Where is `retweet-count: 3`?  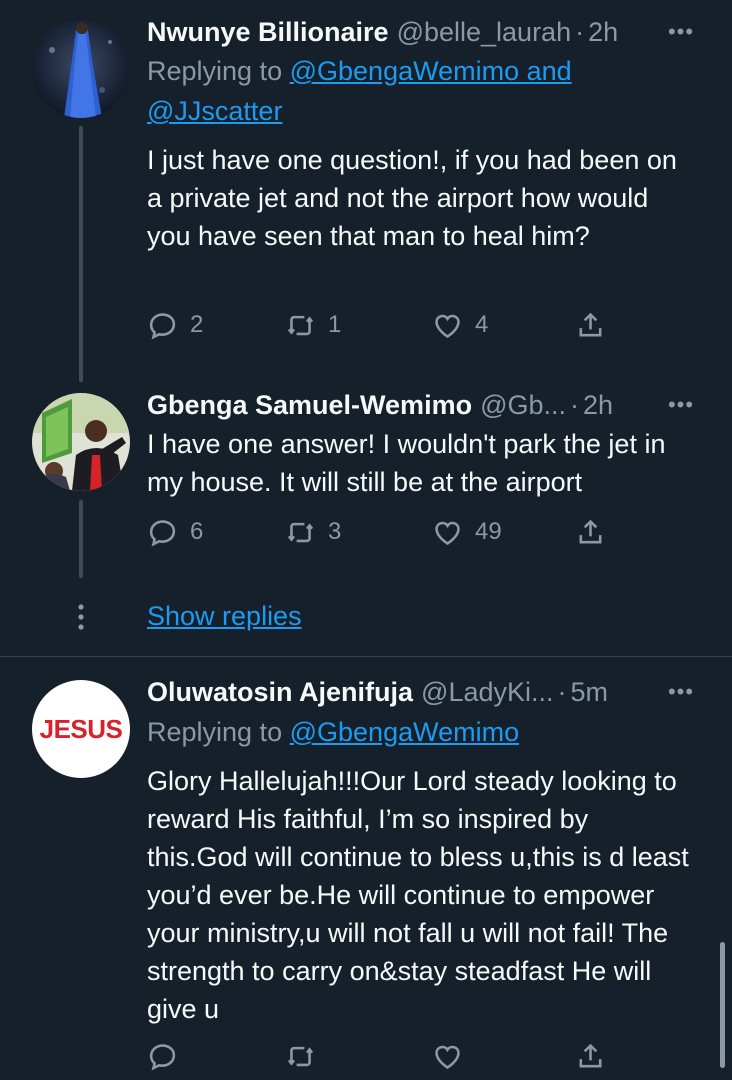 retweet-count: 3 is located at coordinates (335, 531).